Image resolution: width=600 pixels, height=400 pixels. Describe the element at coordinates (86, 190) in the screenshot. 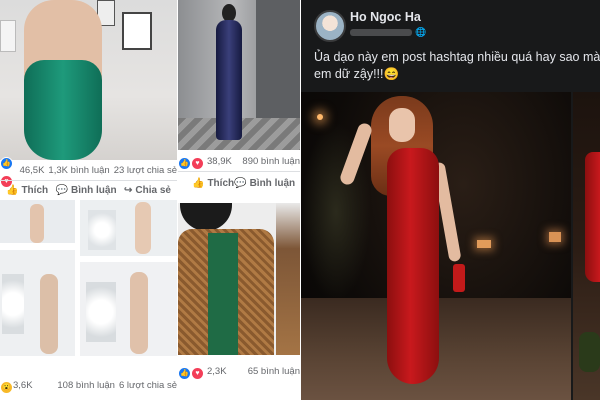

I see `post1-comment-button: 💬 Bình luận` at that location.